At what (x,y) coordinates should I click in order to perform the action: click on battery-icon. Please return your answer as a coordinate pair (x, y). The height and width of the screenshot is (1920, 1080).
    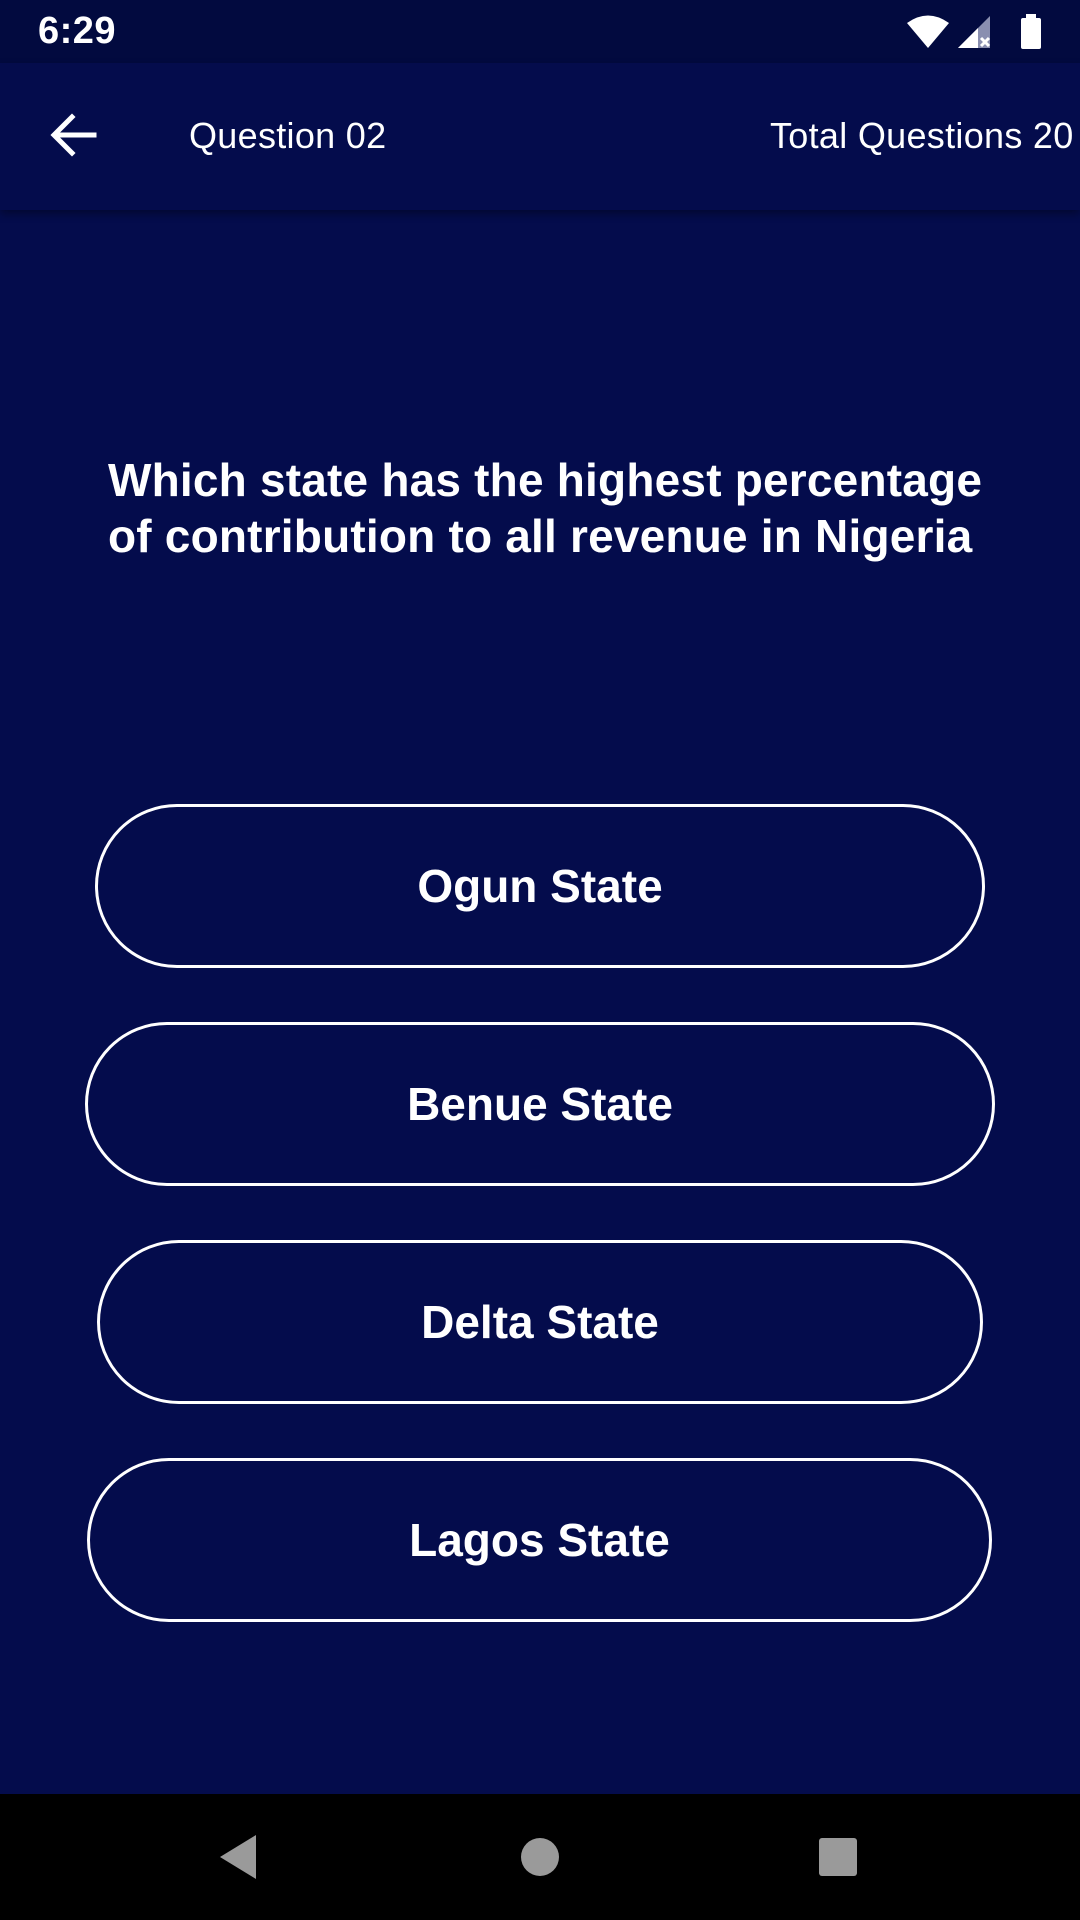
    Looking at the image, I should click on (1031, 31).